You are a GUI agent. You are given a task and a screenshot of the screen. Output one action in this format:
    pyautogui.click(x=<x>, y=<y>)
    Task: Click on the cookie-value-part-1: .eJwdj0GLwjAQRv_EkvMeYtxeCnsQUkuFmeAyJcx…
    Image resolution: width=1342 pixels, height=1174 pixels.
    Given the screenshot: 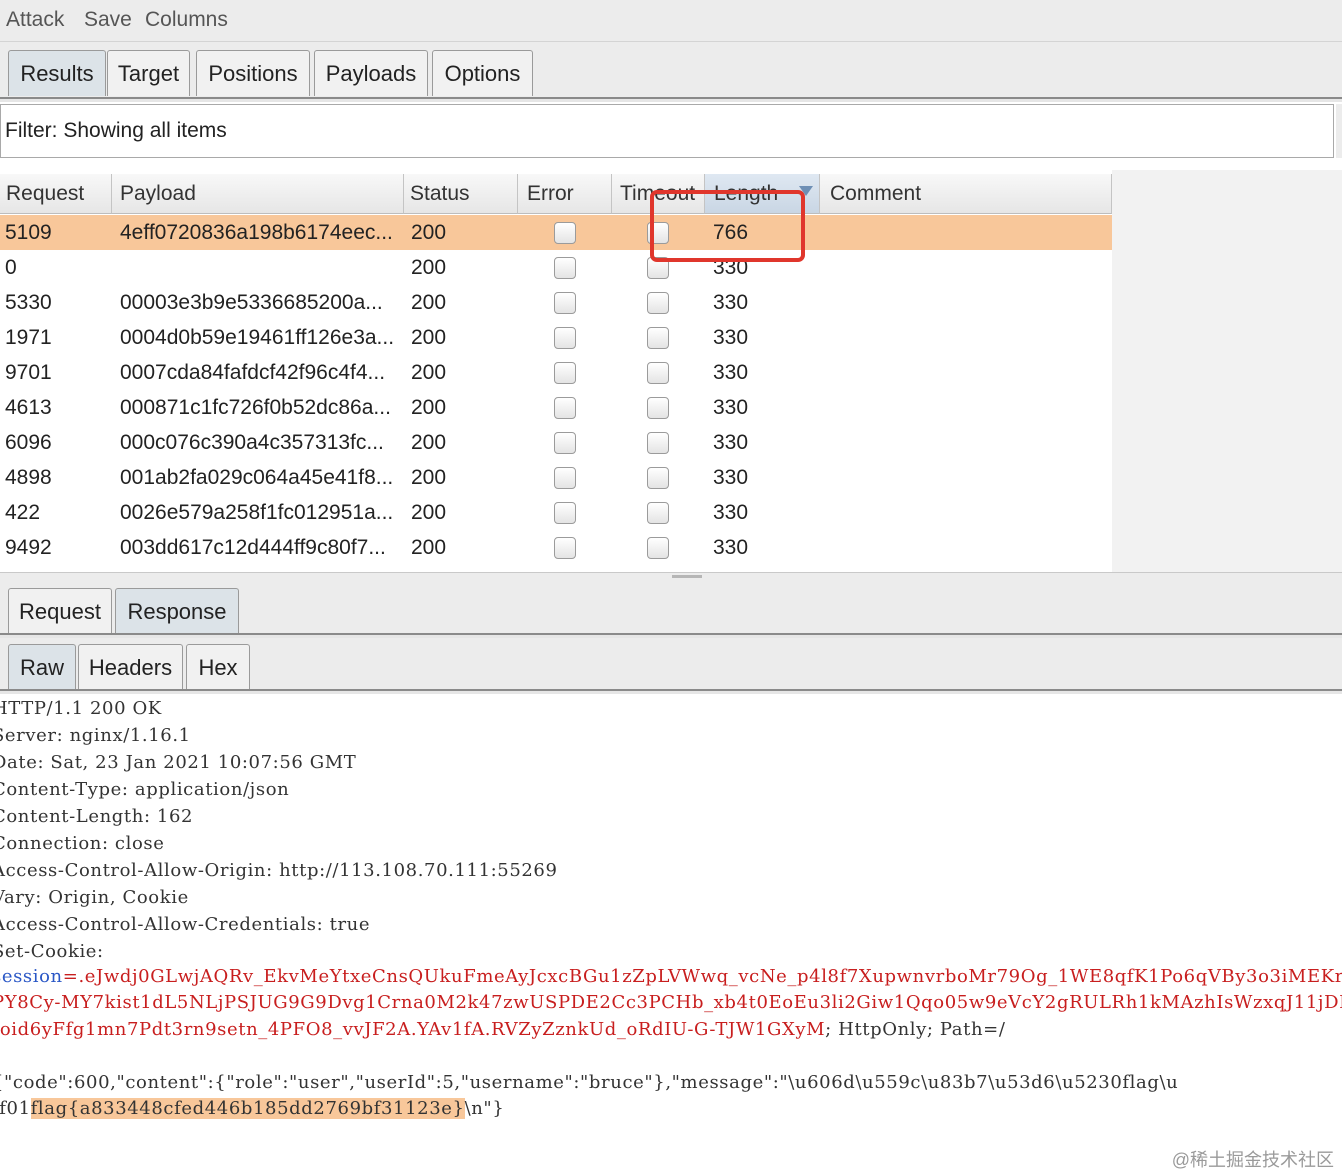 What is the action you would take?
    pyautogui.click(x=710, y=976)
    